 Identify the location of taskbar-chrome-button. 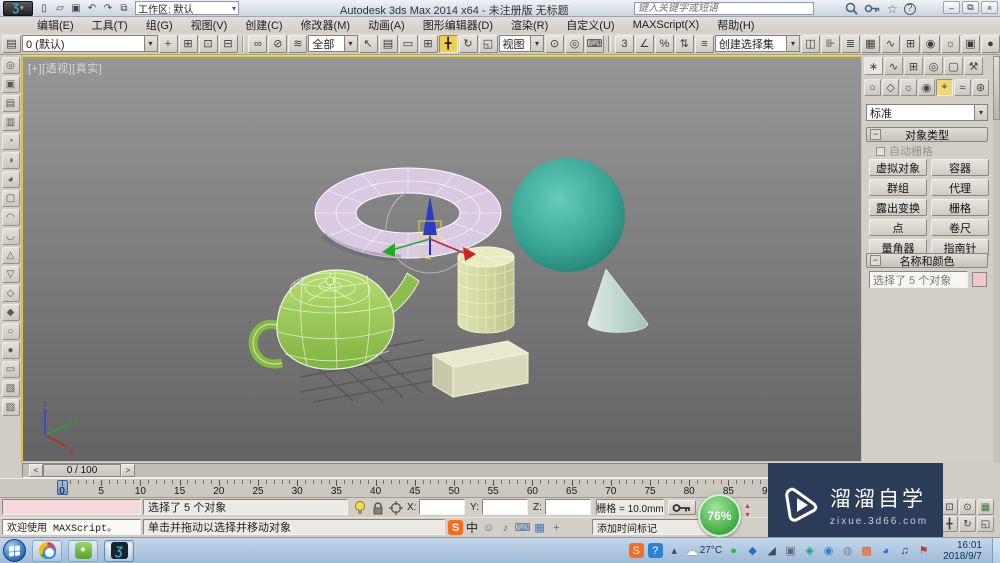
(47, 550).